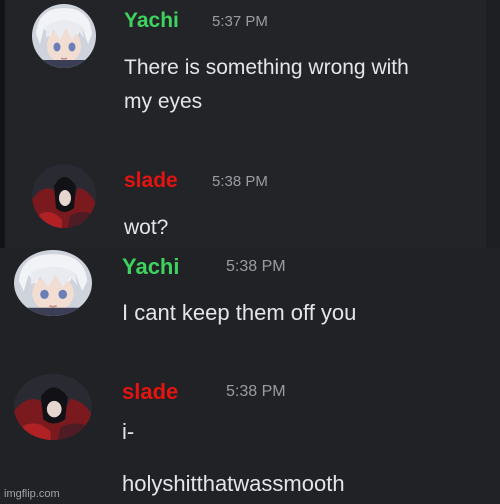 The image size is (500, 504). I want to click on message-text: i-, so click(128, 431).